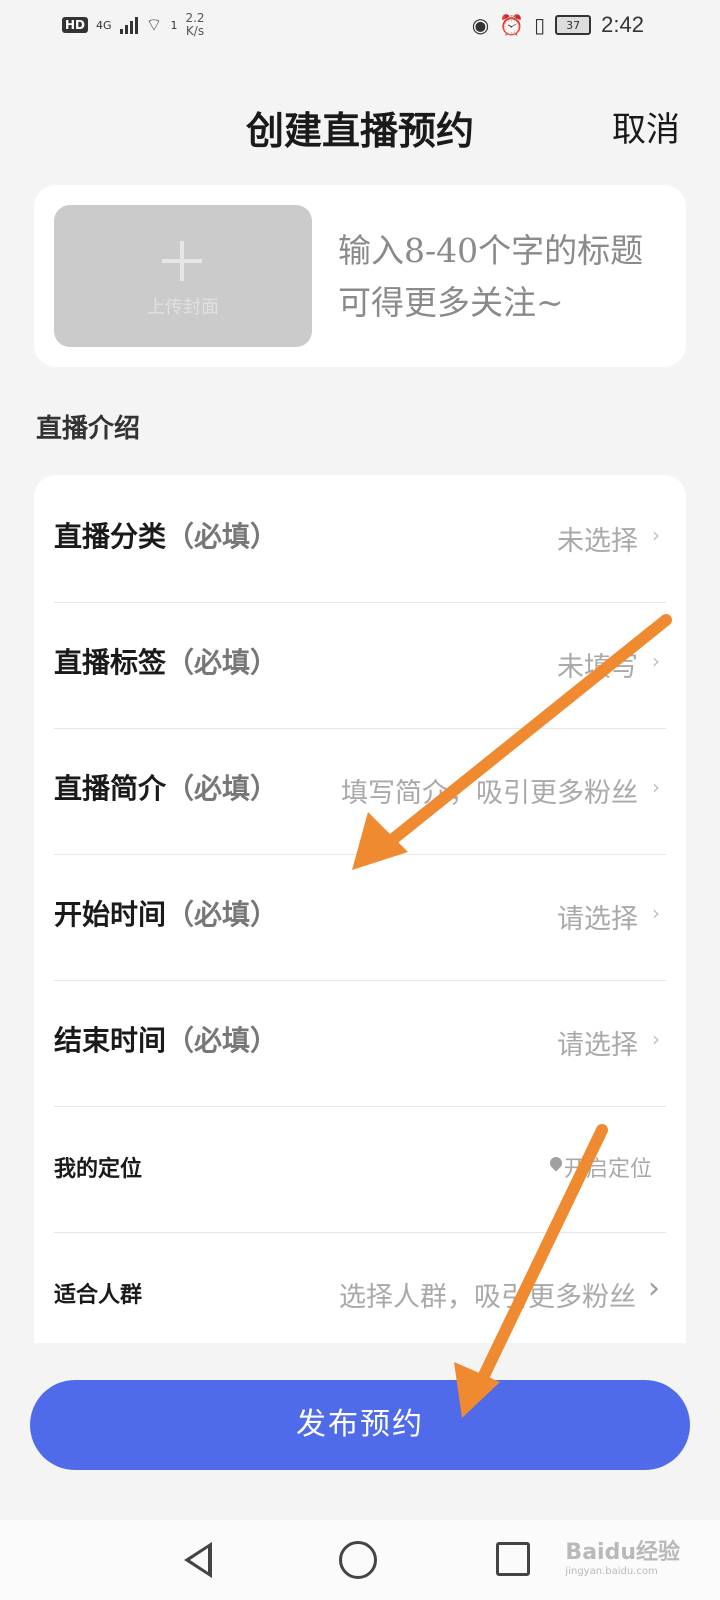 The height and width of the screenshot is (1600, 720). I want to click on row-label: 直播标签（必填）, so click(166, 662).